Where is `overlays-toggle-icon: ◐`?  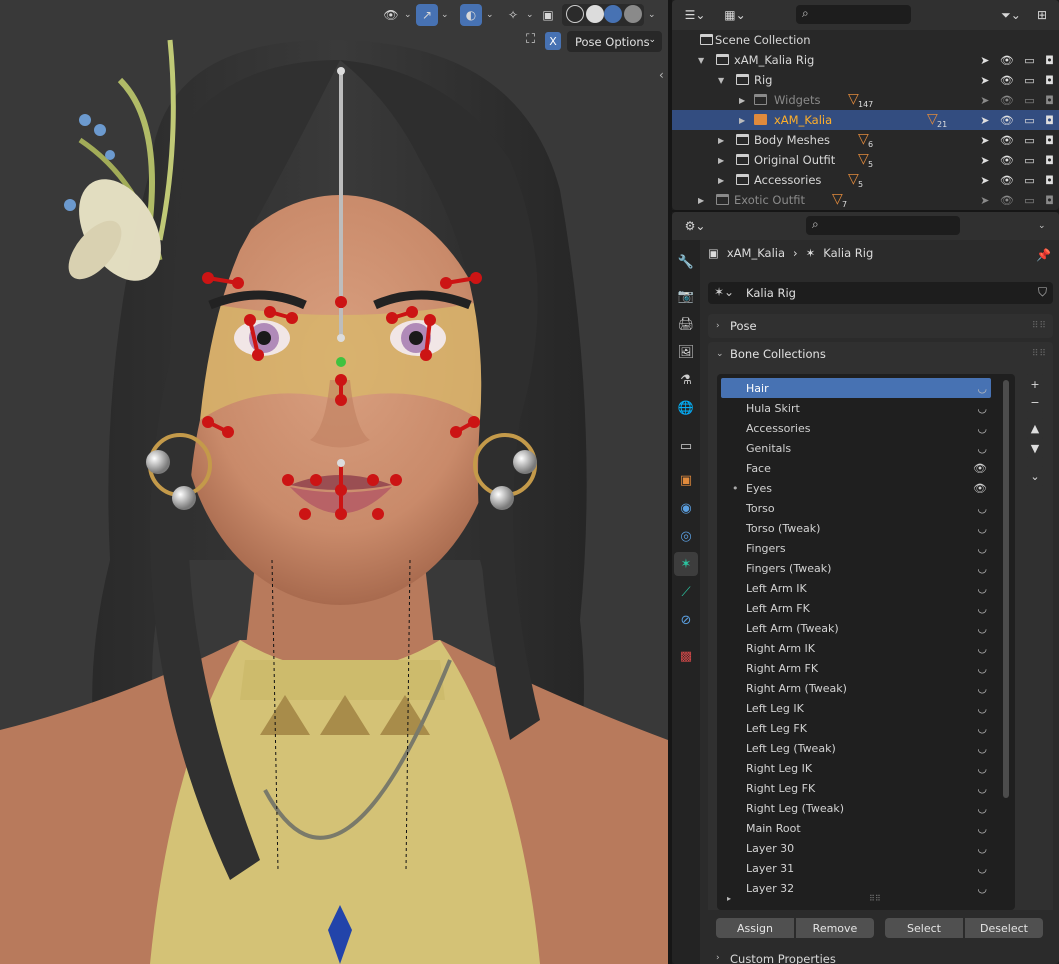 overlays-toggle-icon: ◐ is located at coordinates (471, 15).